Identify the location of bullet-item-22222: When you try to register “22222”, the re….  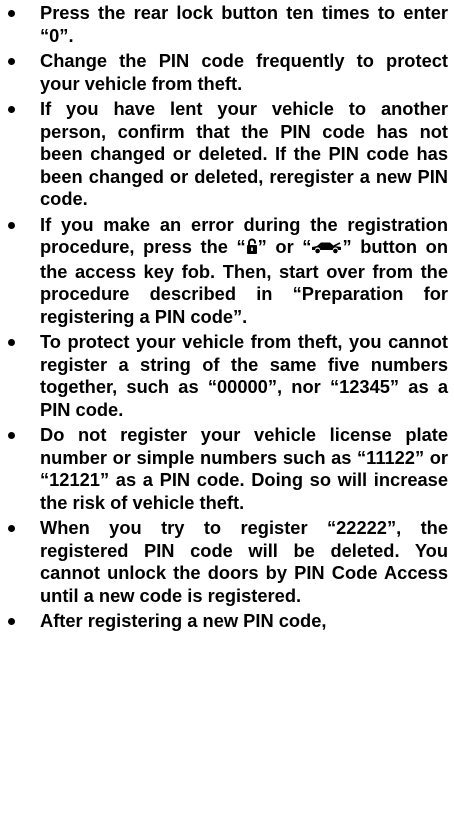
(227, 562).